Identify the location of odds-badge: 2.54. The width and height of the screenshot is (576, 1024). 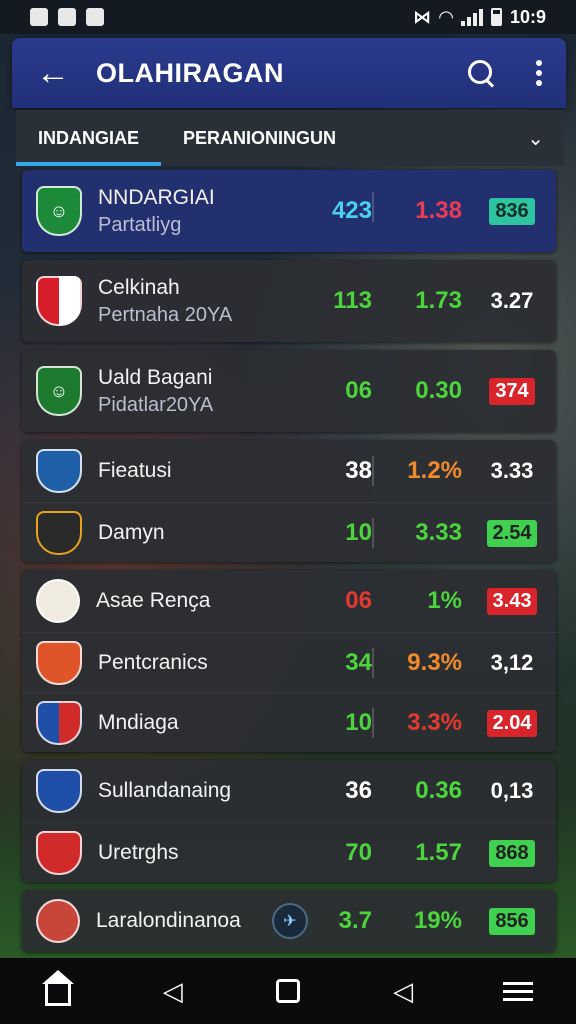
(512, 533).